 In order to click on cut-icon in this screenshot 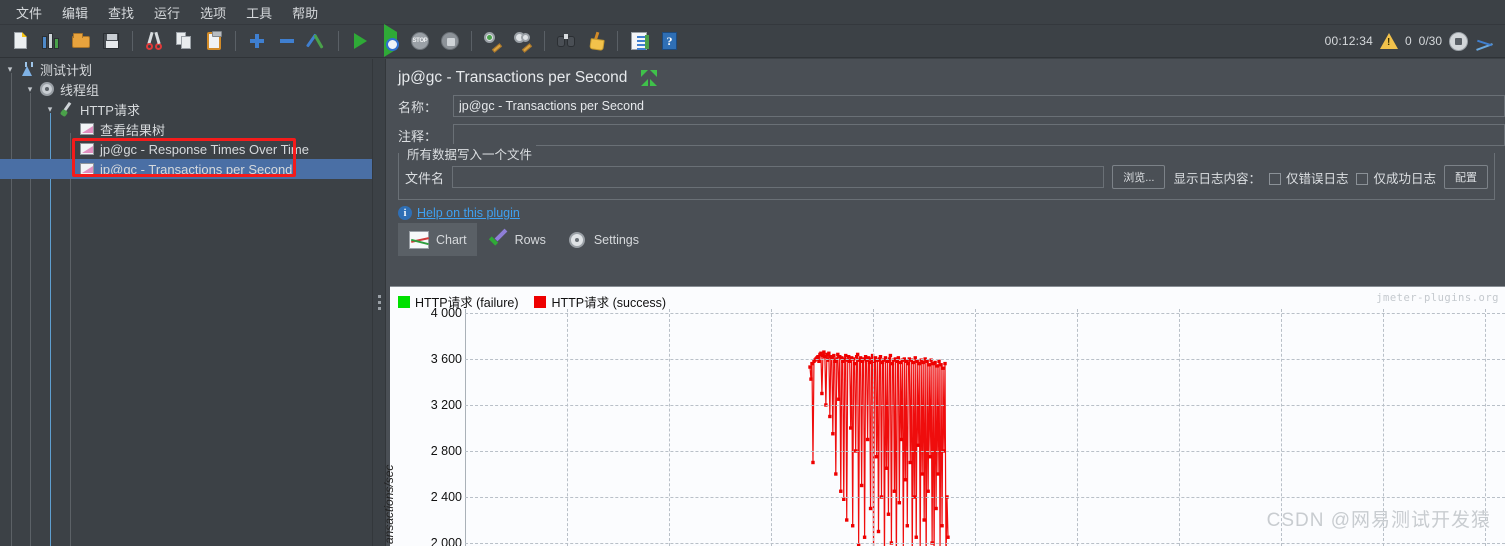, I will do `click(154, 41)`.